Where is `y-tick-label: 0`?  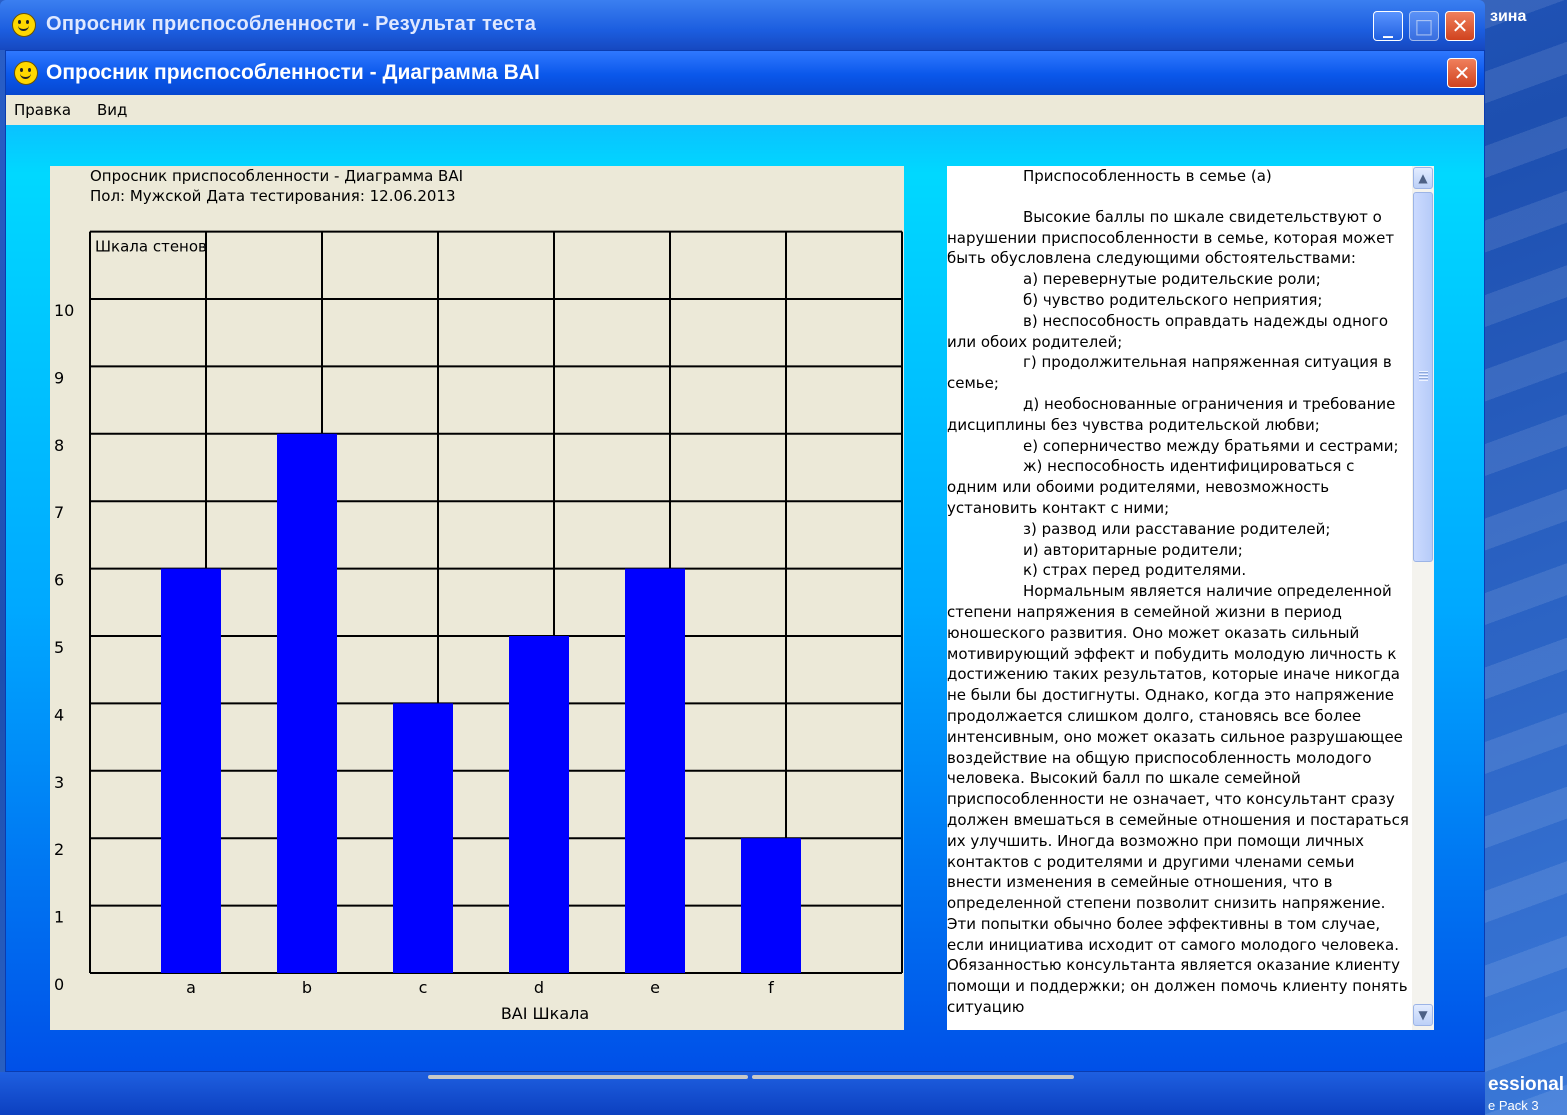
y-tick-label: 0 is located at coordinates (59, 984).